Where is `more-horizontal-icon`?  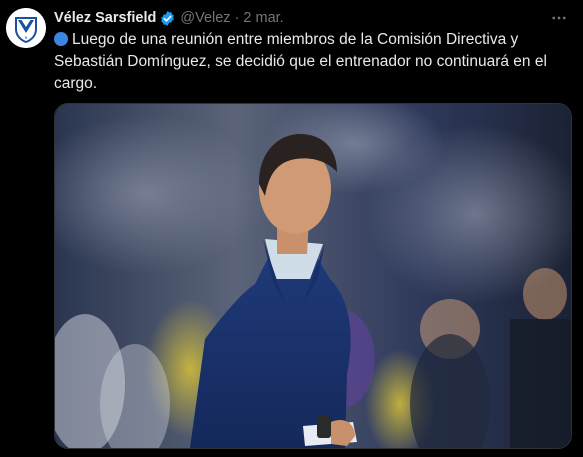
more-horizontal-icon is located at coordinates (559, 18).